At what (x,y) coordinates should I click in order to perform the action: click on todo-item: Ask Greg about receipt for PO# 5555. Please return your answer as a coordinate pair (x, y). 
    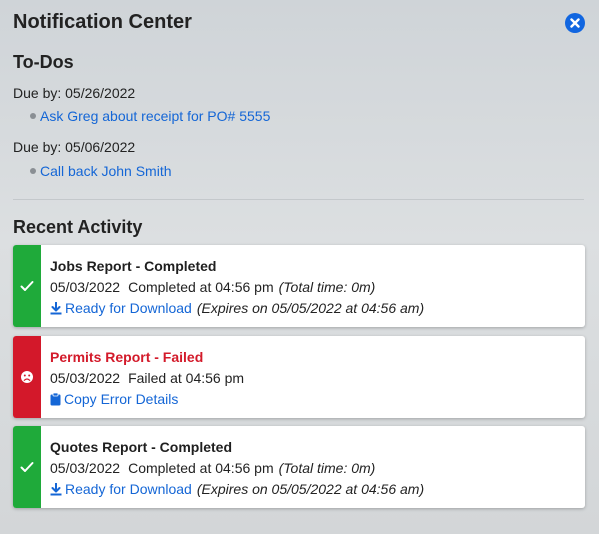
    Looking at the image, I should click on (150, 116).